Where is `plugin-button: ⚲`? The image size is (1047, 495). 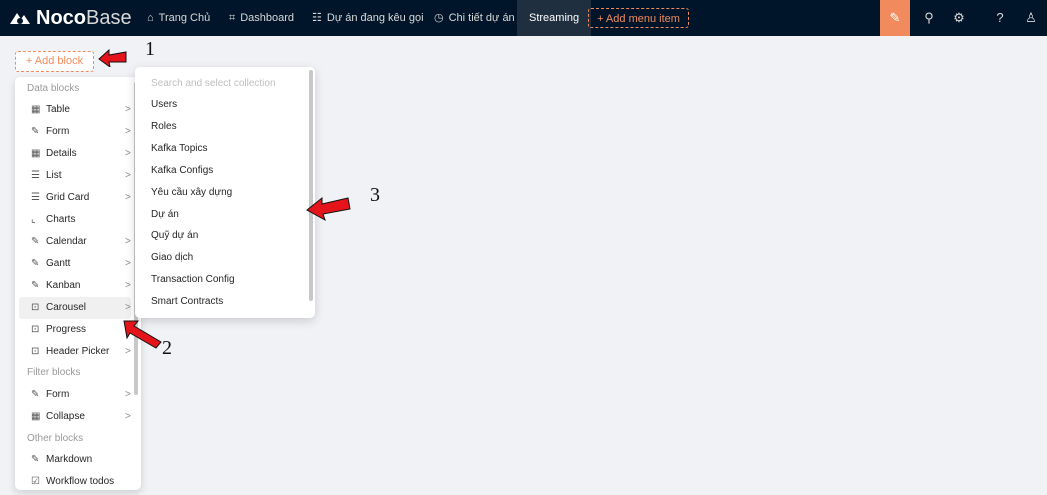
plugin-button: ⚲ is located at coordinates (929, 18).